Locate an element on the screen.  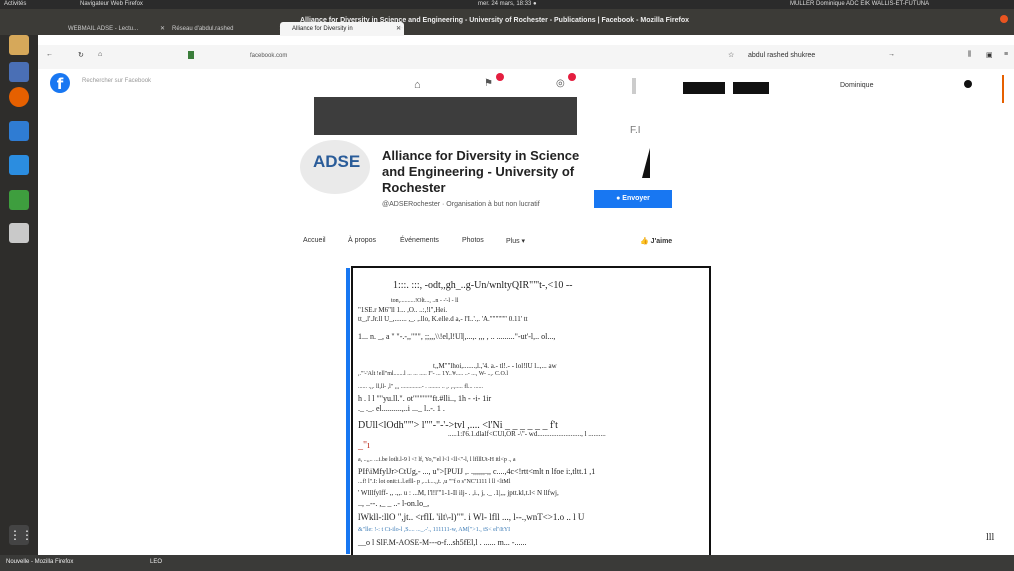
taskbar-item-leo: LEO is located at coordinates (156, 562).